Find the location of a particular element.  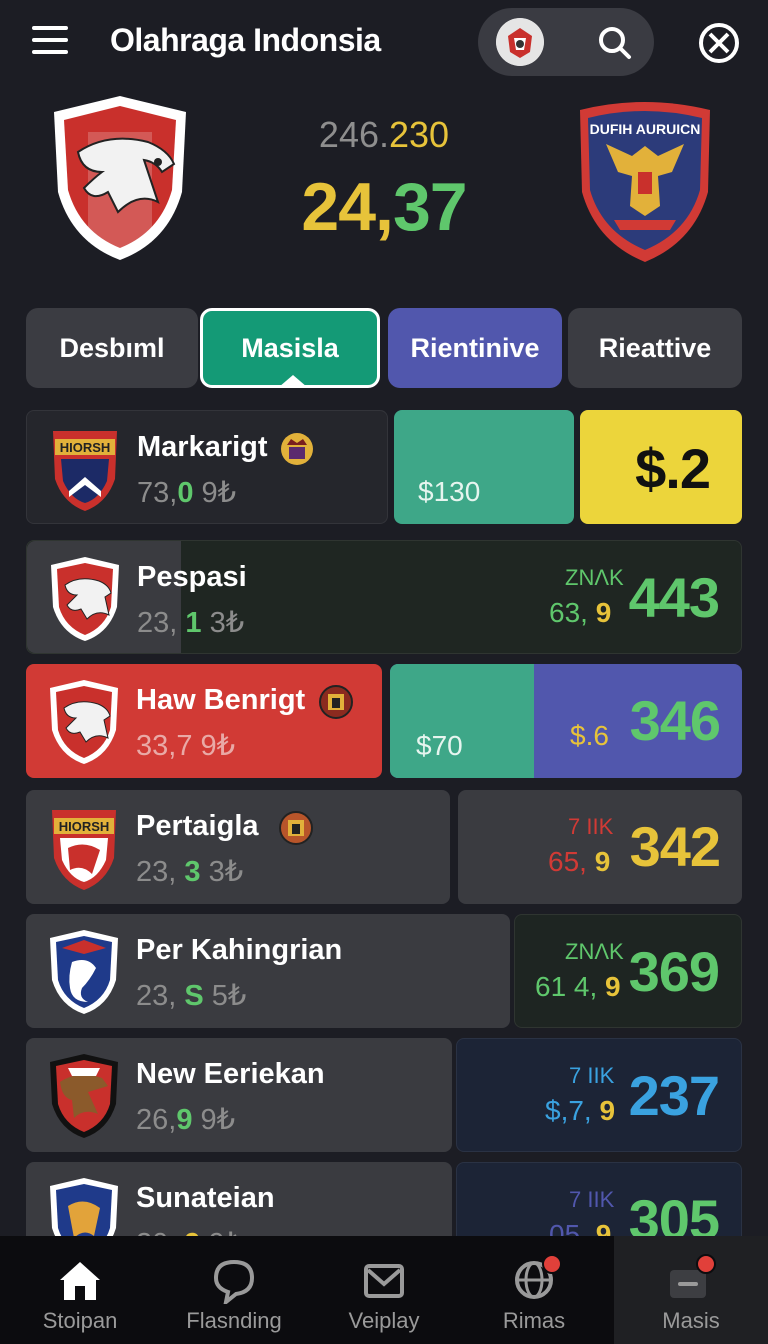

odds-box: 7 IIK $,7, 9 237 is located at coordinates (599, 1095).